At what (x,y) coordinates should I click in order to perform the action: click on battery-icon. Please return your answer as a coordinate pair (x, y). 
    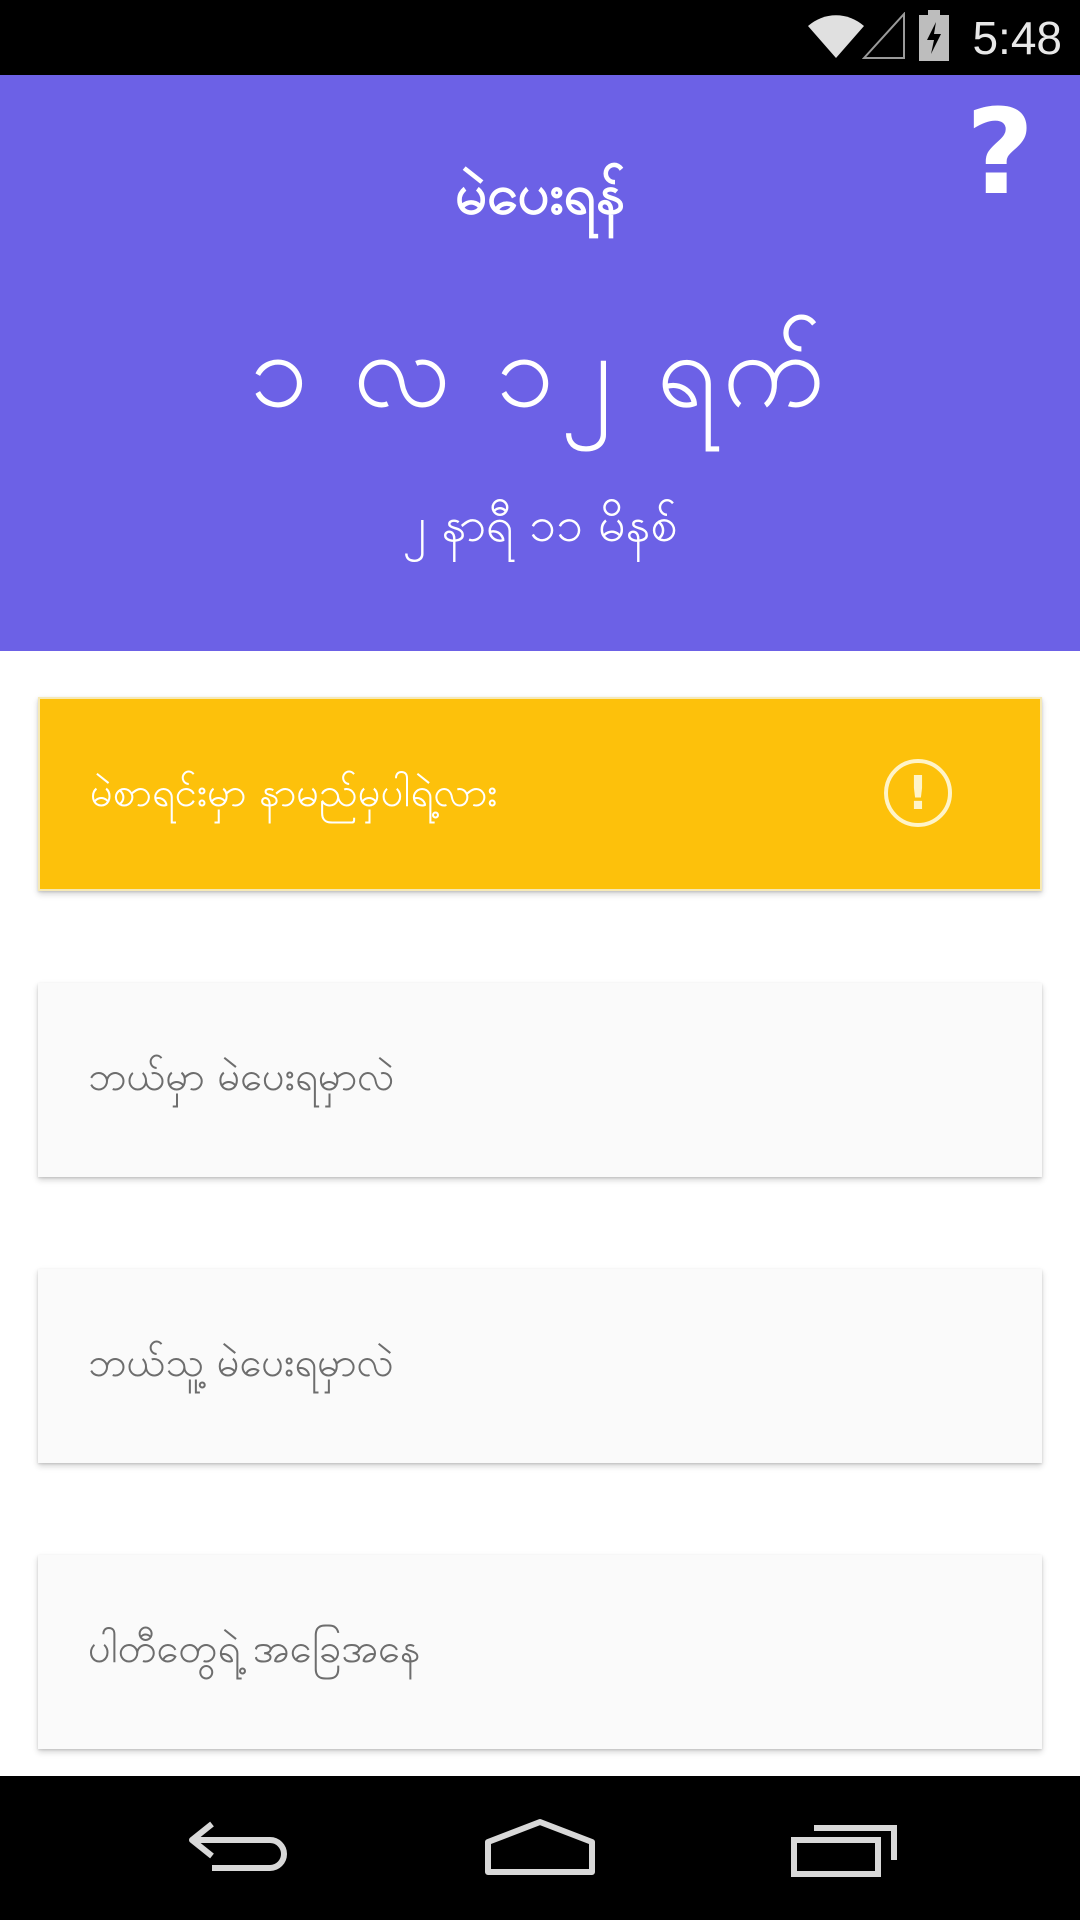
    Looking at the image, I should click on (934, 35).